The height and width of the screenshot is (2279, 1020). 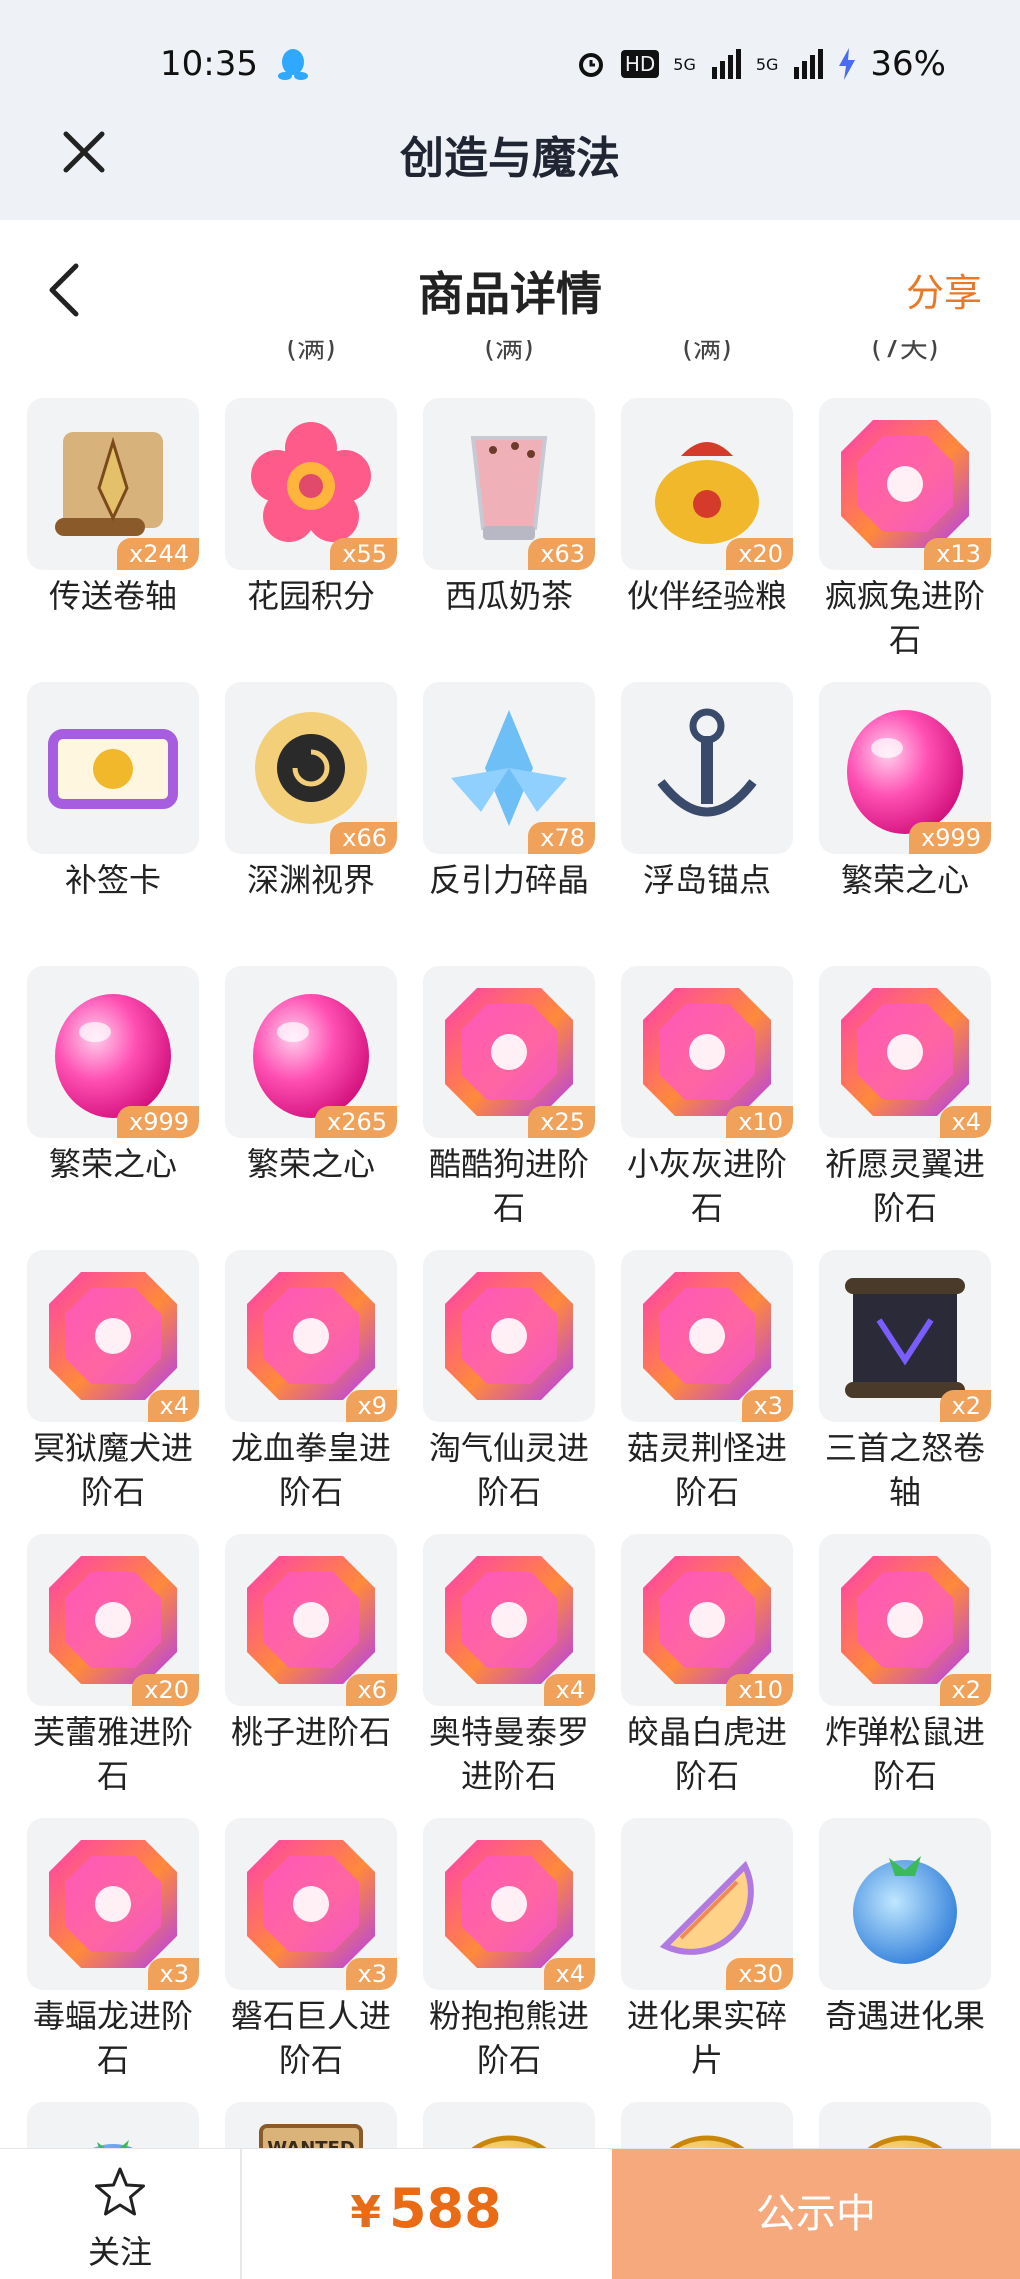 I want to click on grid-item: x20 芙蕾雅进阶石, so click(x=113, y=1676).